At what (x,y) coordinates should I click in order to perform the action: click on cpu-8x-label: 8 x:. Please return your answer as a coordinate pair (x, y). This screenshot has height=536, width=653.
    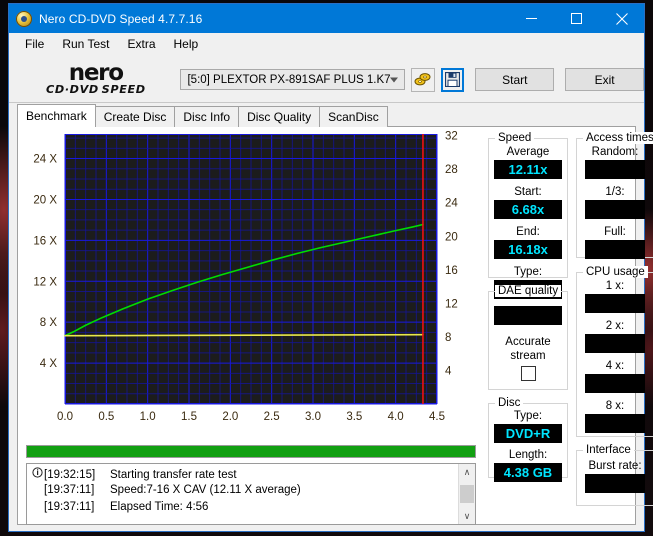
    Looking at the image, I should click on (615, 406).